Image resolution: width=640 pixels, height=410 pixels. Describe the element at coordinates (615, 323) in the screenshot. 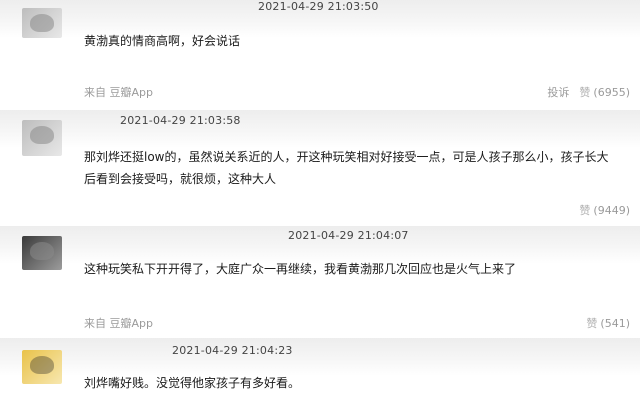

I see `like-count: (541)` at that location.